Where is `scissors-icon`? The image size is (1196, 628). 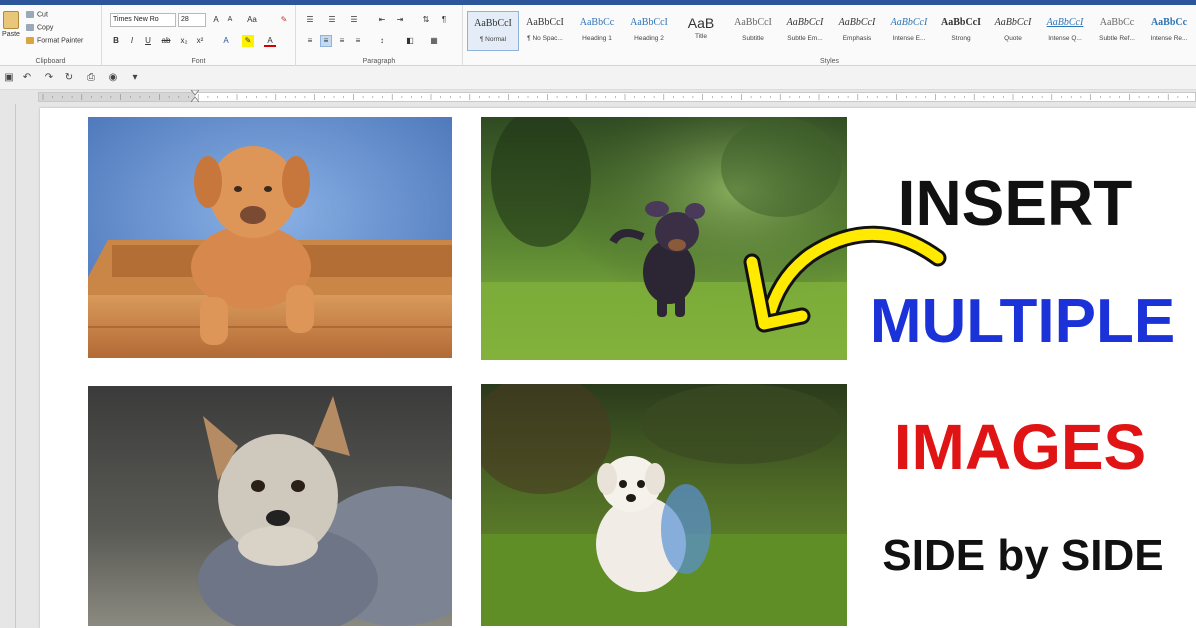 scissors-icon is located at coordinates (30, 14).